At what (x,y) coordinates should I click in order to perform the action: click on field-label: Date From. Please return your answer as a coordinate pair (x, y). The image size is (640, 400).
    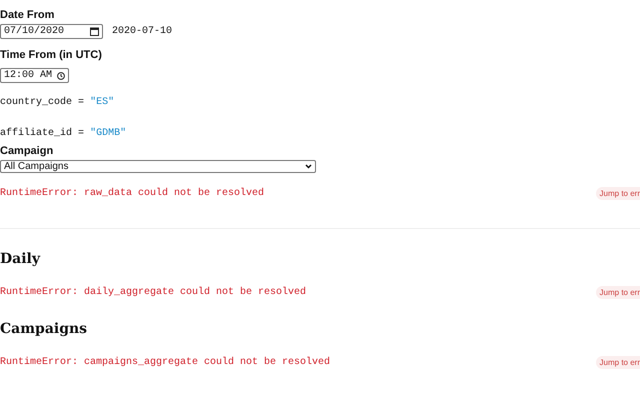
    Looking at the image, I should click on (28, 15).